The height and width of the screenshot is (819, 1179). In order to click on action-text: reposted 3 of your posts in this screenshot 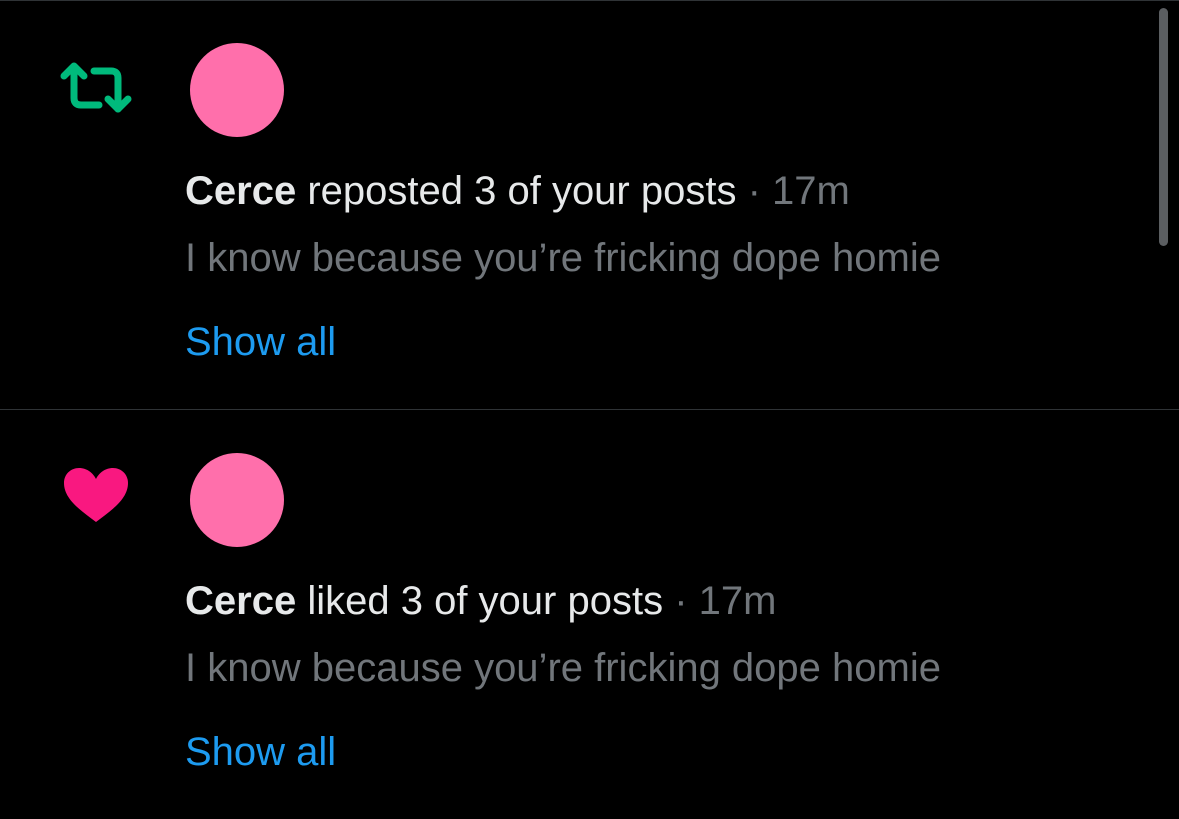, I will do `click(522, 191)`.